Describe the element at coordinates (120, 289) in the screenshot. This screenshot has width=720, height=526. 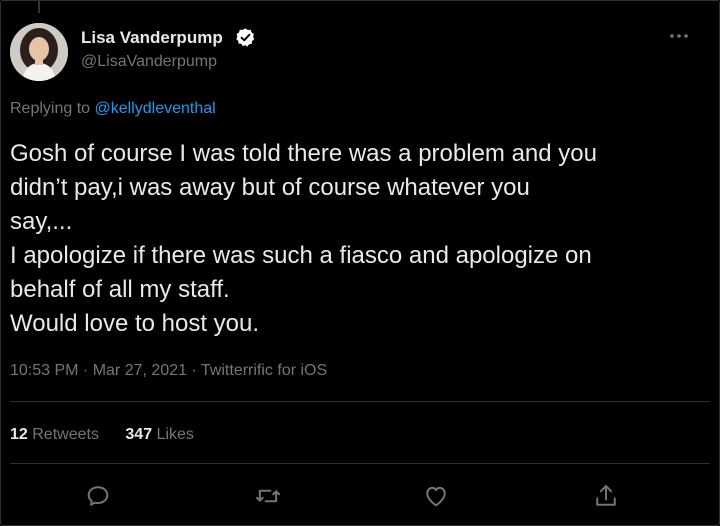
I see `tweet-text-line: behalf of all my staff.` at that location.